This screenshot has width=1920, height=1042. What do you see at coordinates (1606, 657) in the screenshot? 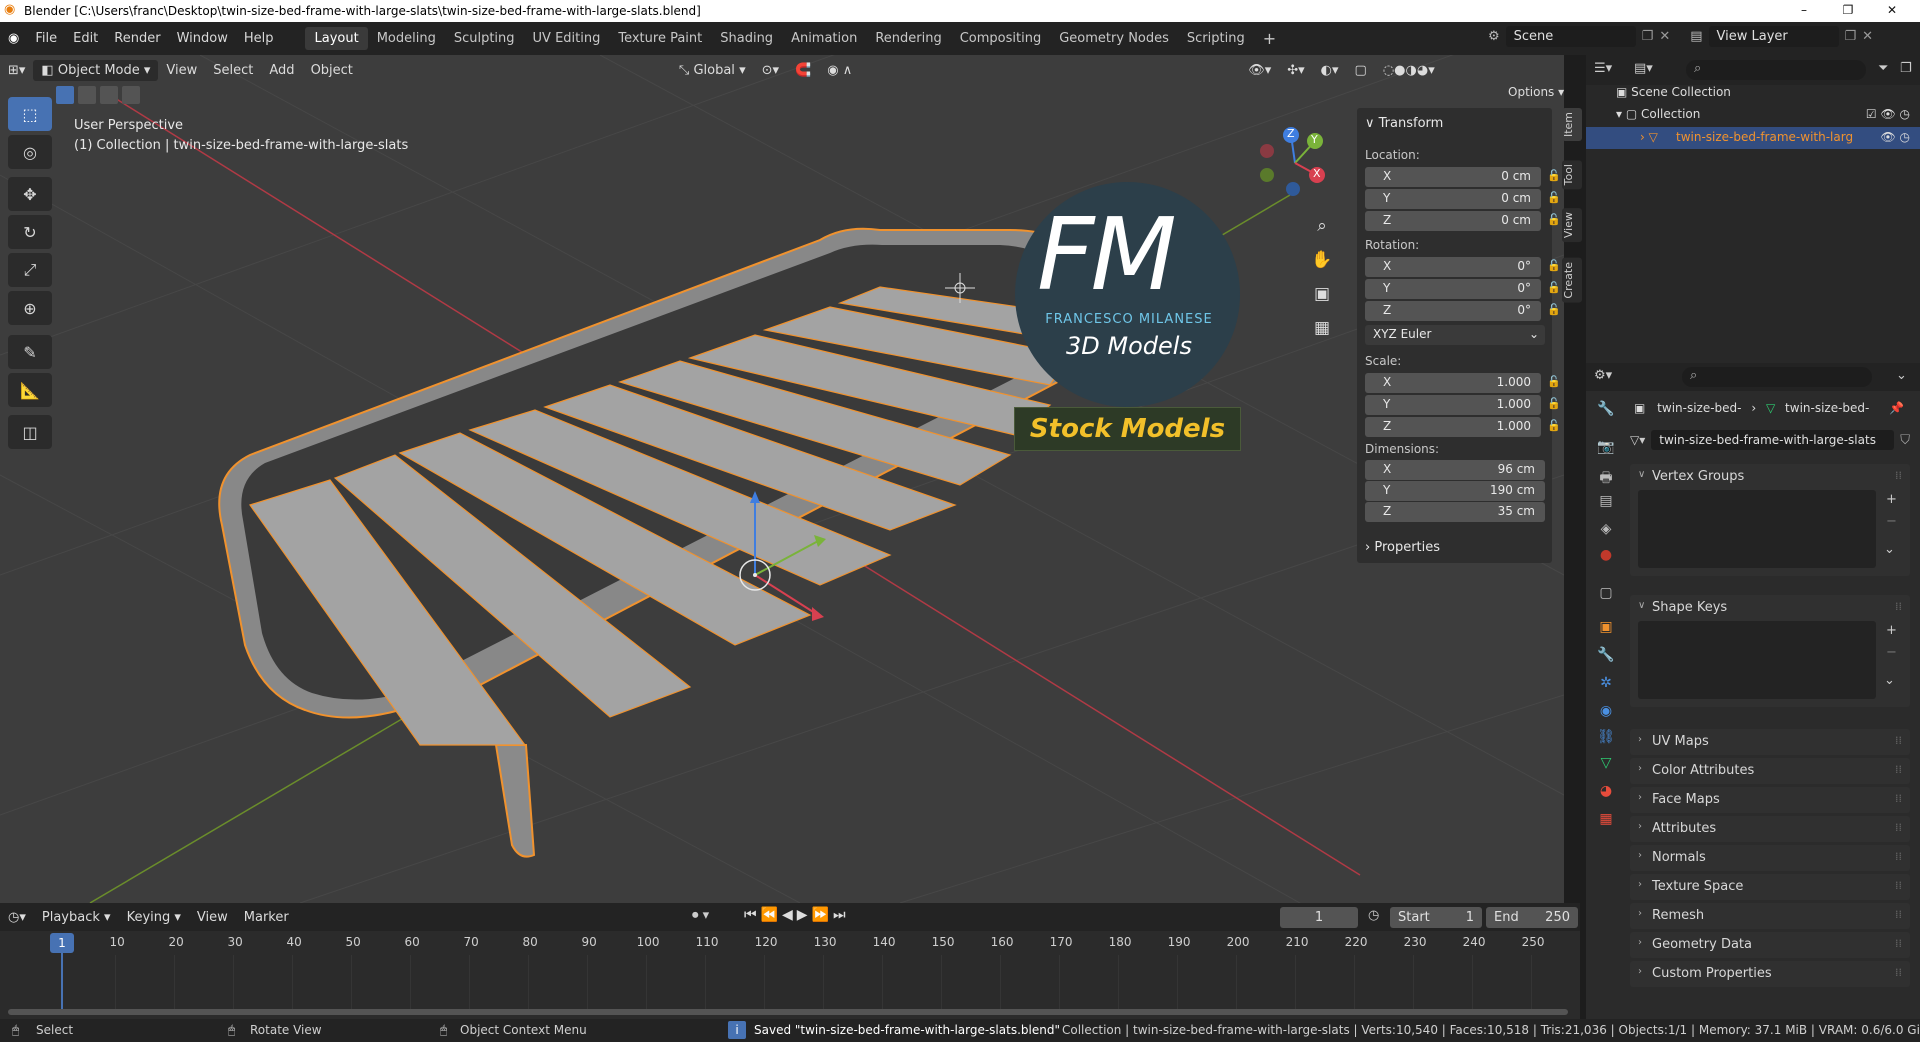
I see `modifier-tab-icon: 🔧` at bounding box center [1606, 657].